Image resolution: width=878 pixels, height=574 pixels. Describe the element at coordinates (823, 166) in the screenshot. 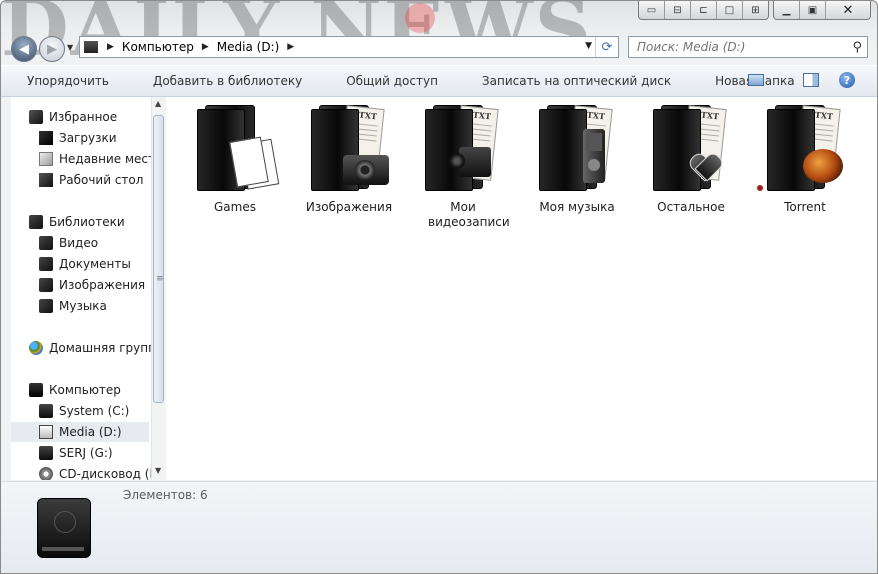

I see `torrent-icon` at that location.